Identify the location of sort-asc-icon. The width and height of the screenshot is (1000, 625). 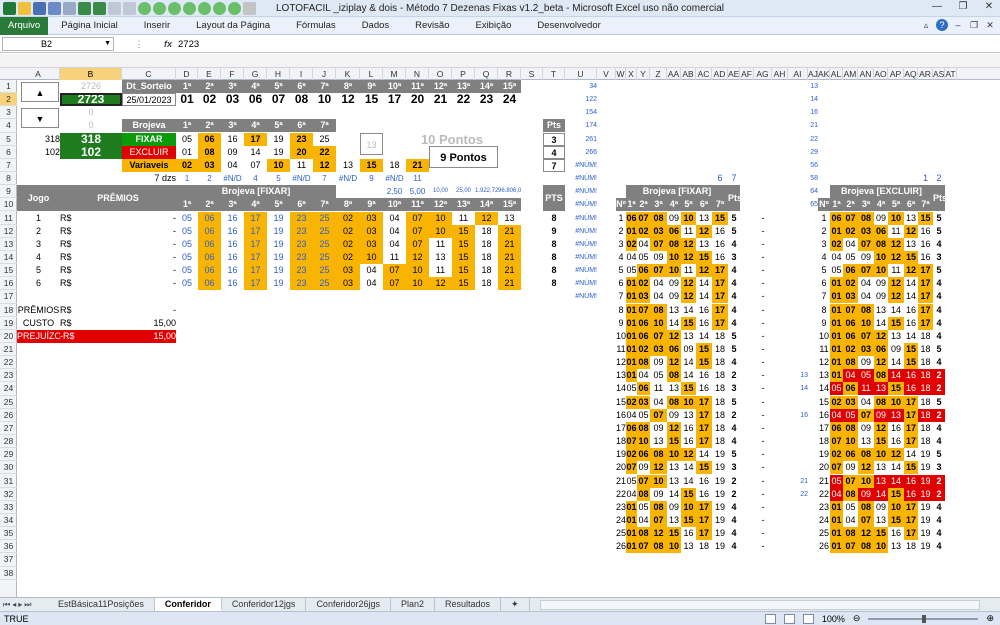
(84, 8).